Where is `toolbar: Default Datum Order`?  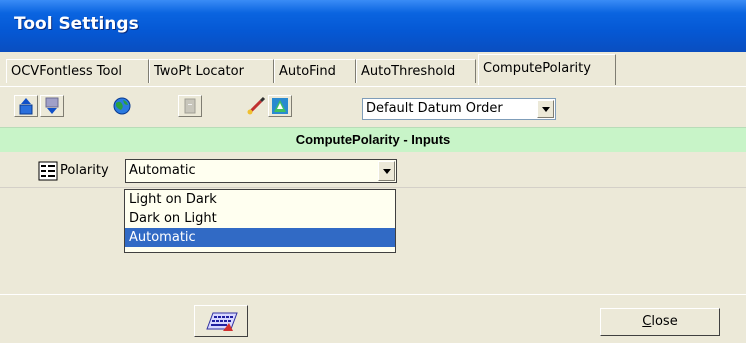
toolbar: Default Datum Order is located at coordinates (373, 108).